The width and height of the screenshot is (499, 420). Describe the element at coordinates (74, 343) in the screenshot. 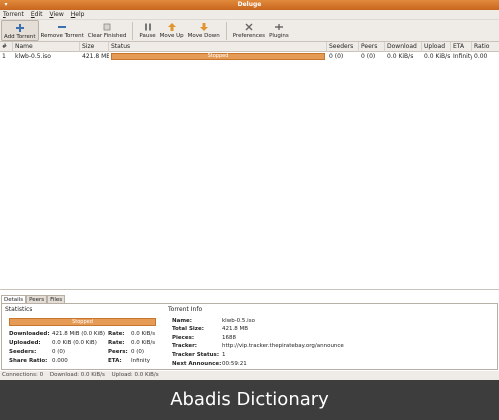

I see `uploaded-value: 0.0 KiB (0.0 KiB)` at that location.